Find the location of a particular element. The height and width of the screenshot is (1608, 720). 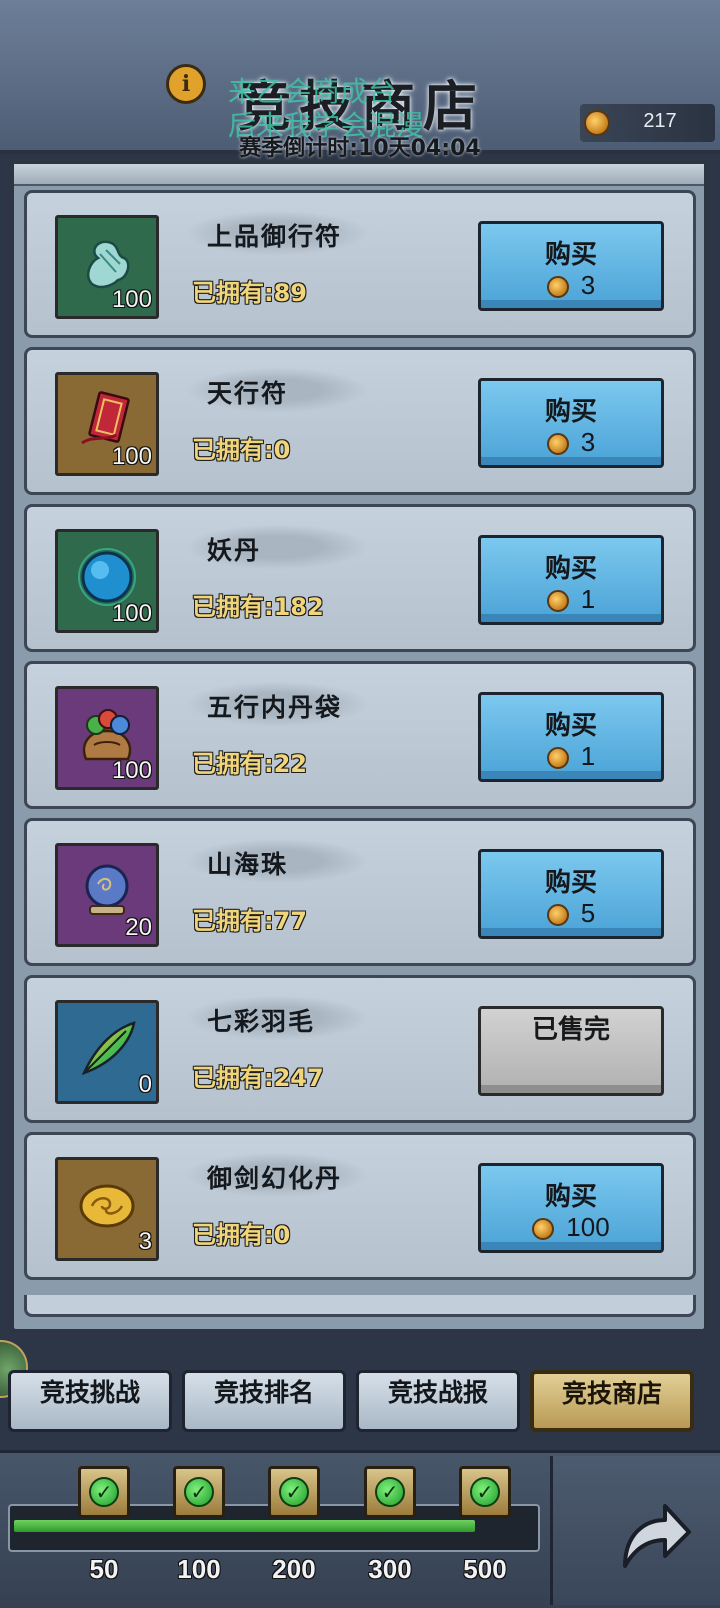

share-panel is located at coordinates (635, 1530).